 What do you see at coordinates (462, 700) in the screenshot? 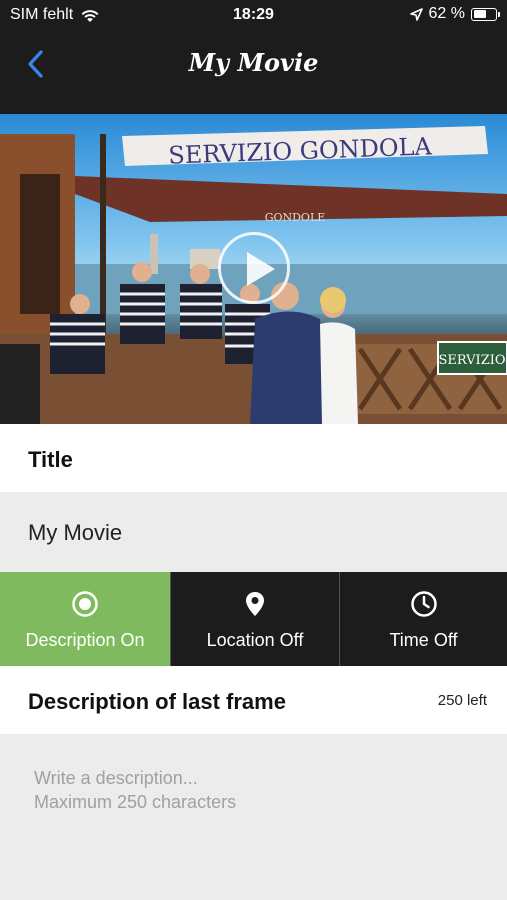
I see `characters-left-counter: 250 left` at bounding box center [462, 700].